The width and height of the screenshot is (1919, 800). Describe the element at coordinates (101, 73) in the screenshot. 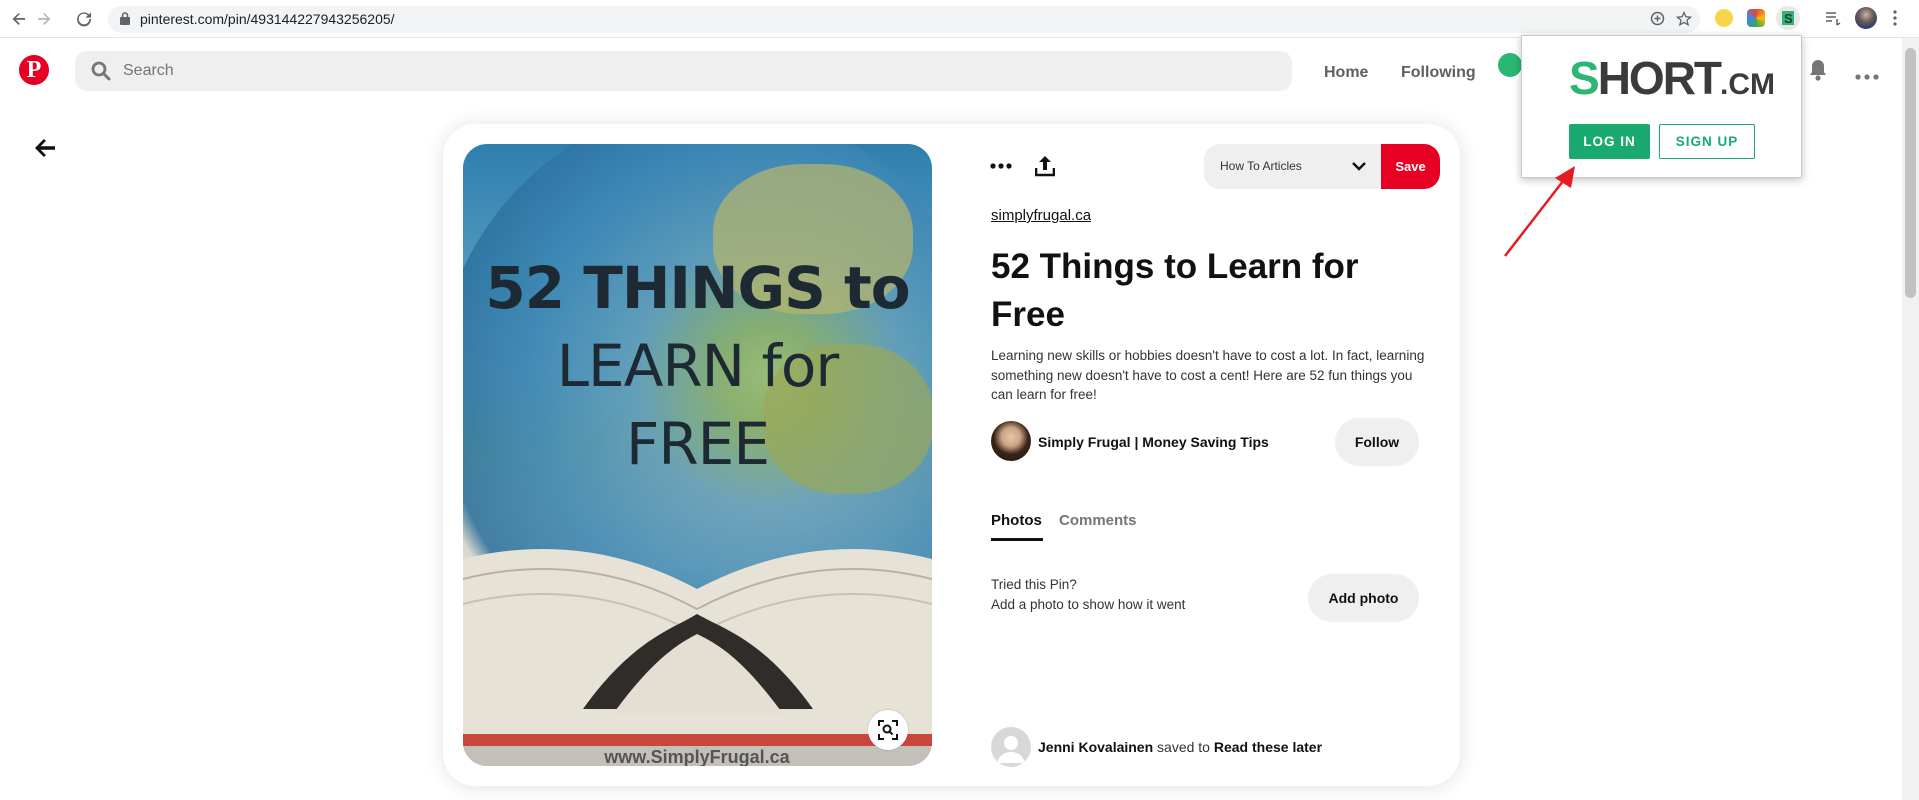

I see `search-icon` at that location.